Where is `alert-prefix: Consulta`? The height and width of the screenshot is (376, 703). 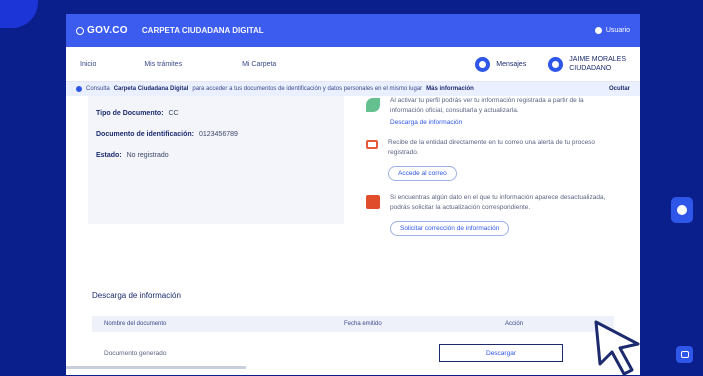 alert-prefix: Consulta is located at coordinates (98, 89).